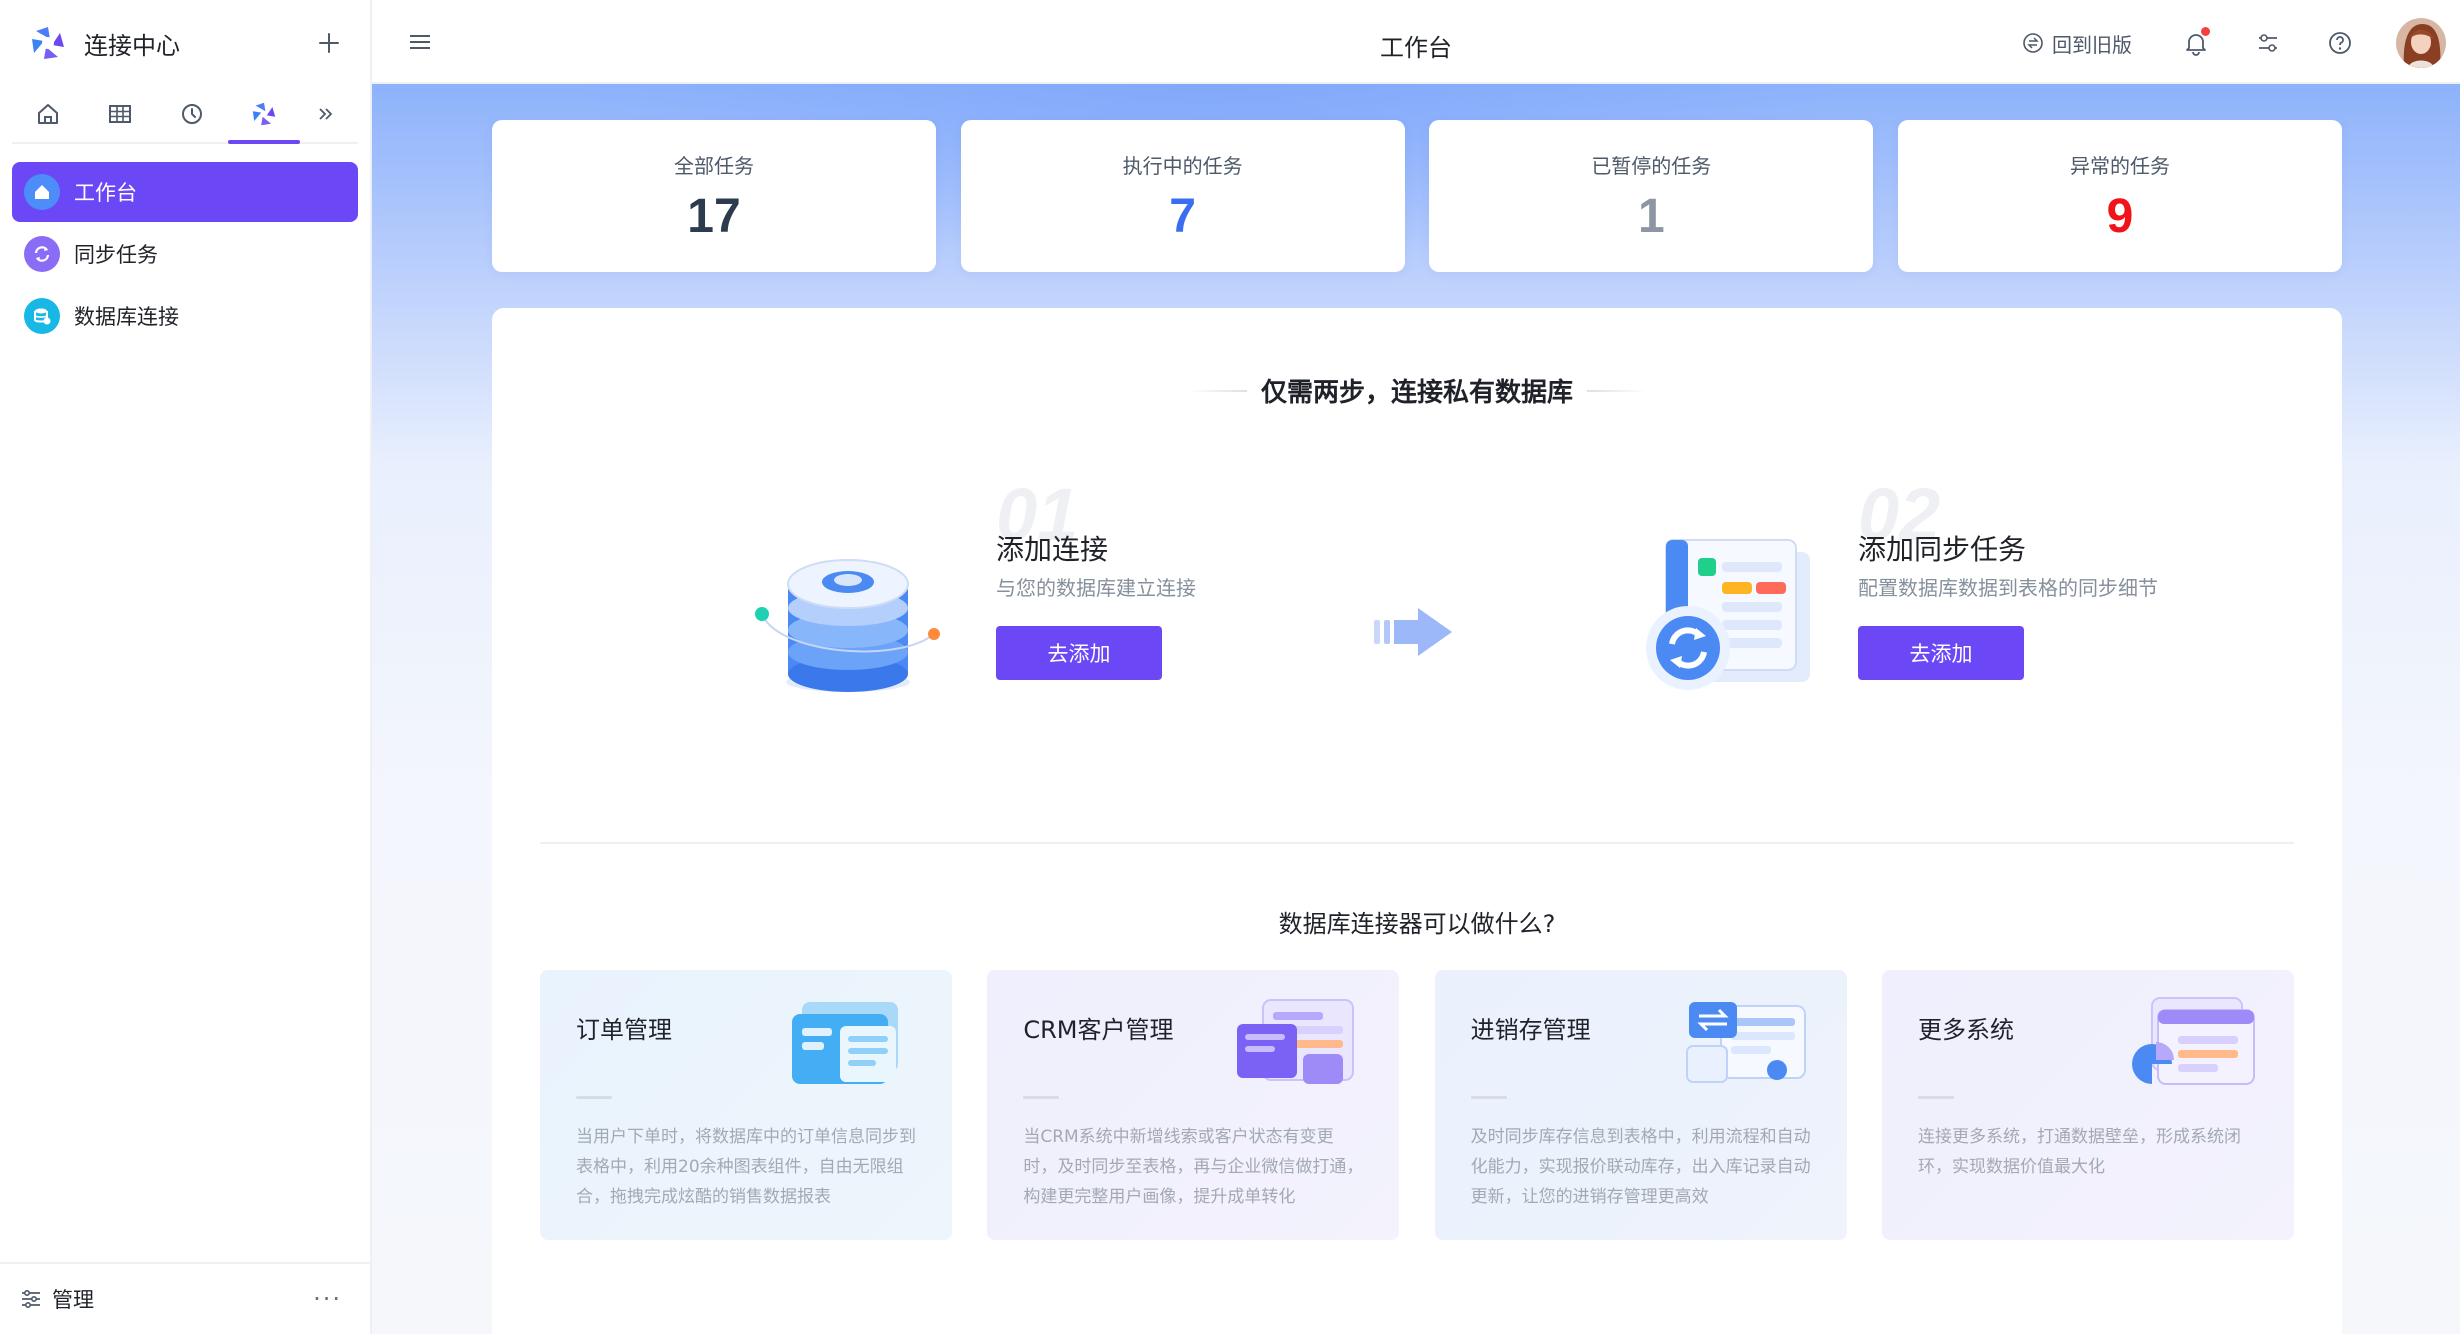 The width and height of the screenshot is (2460, 1334). I want to click on feature-title: CRM客户管理, so click(1098, 1030).